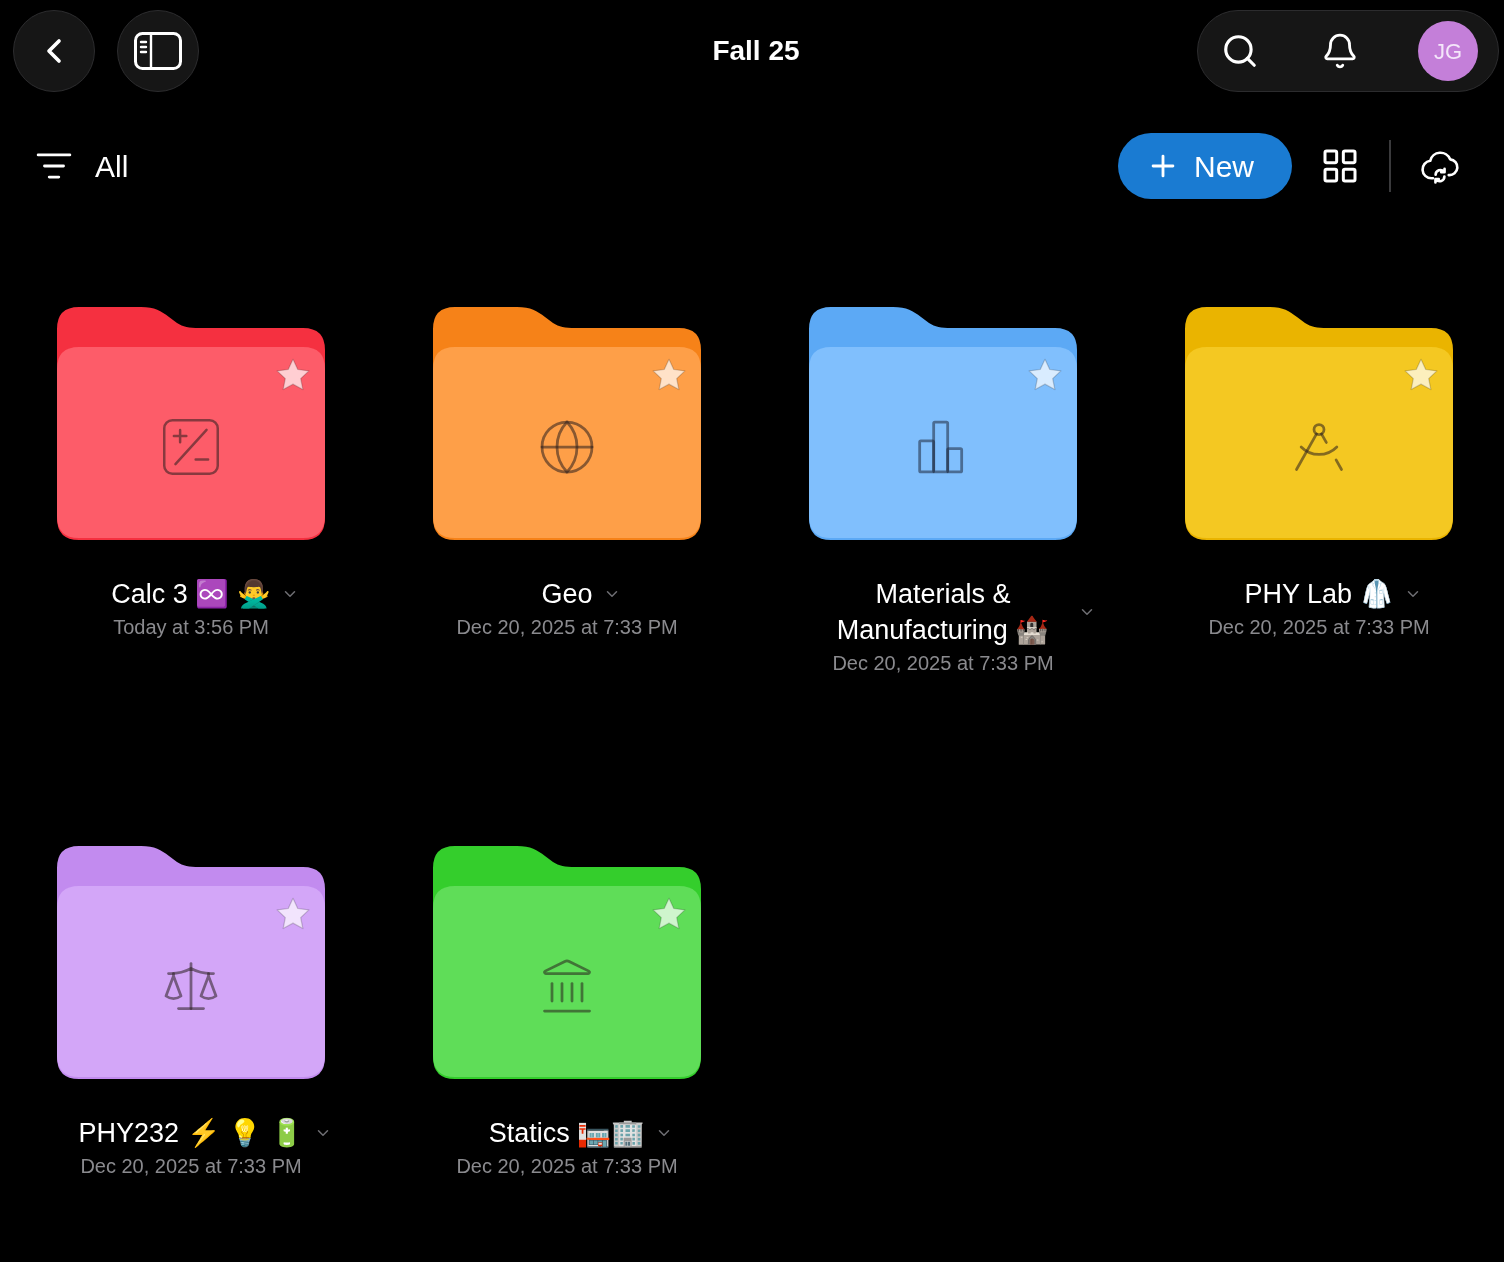 This screenshot has height=1262, width=1504. Describe the element at coordinates (82, 166) in the screenshot. I see `filter-button: All` at that location.